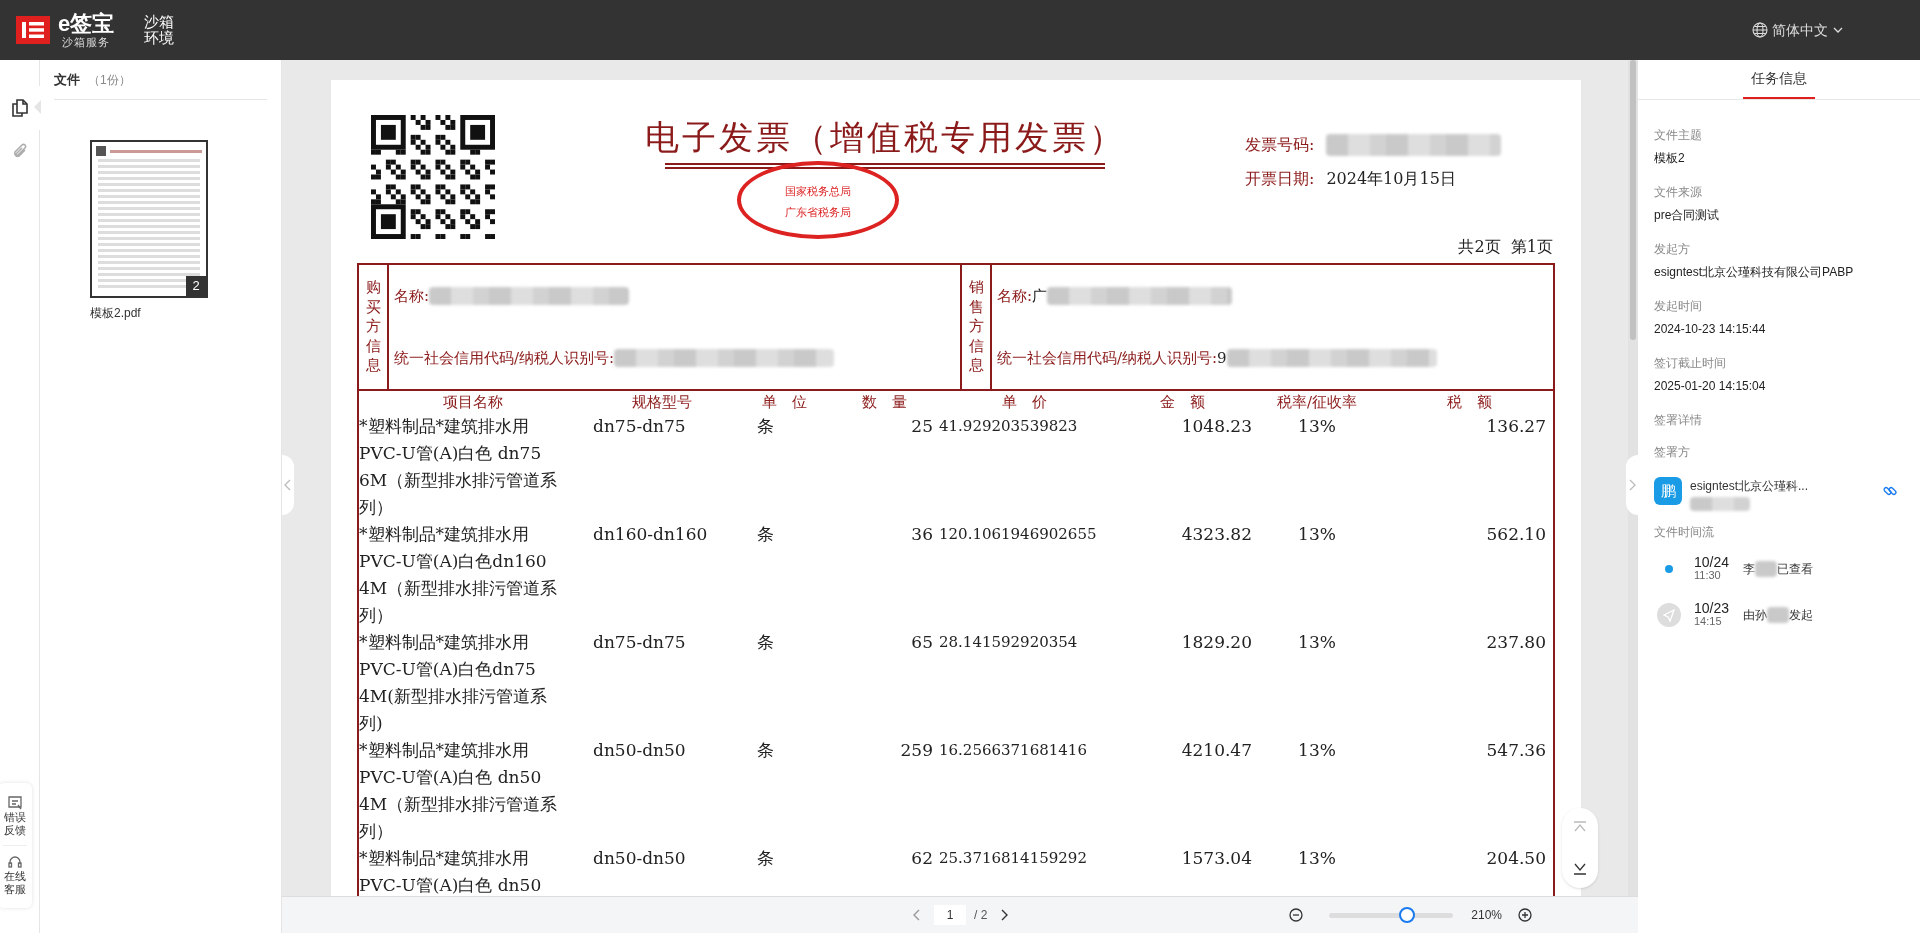 The height and width of the screenshot is (933, 1920). I want to click on task-info-tab: 任务信息, so click(1779, 79).